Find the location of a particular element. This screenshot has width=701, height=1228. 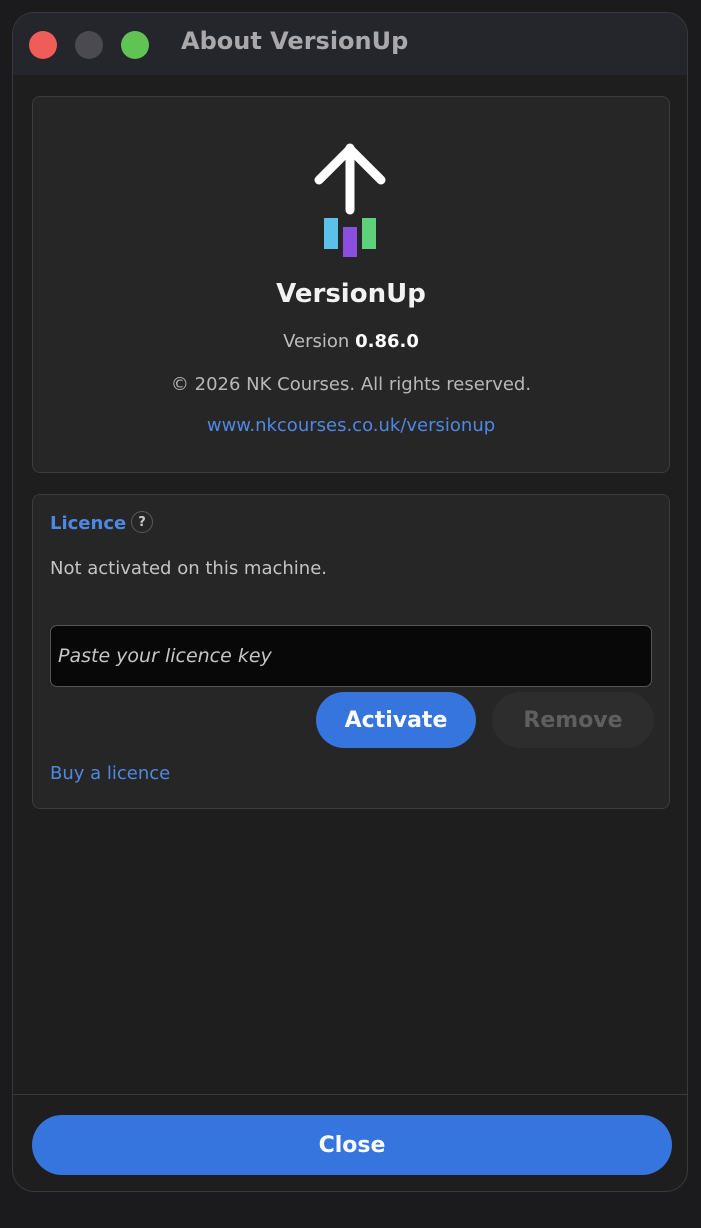

buy-licence-link: Buy a licence is located at coordinates (110, 773).